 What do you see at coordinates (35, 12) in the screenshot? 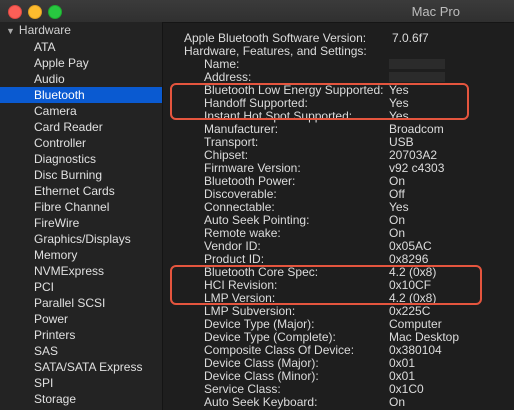
I see `minimize-window-button` at bounding box center [35, 12].